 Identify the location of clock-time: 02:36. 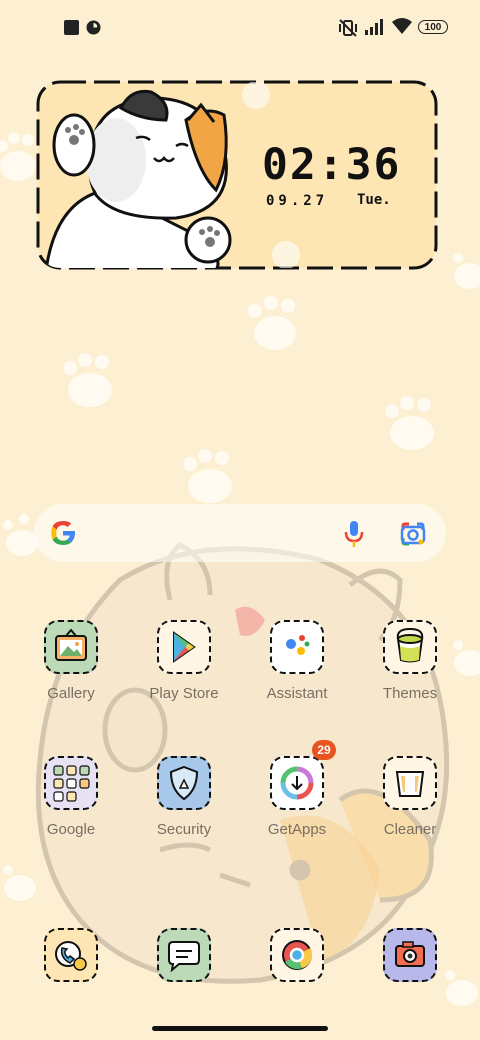
(332, 165).